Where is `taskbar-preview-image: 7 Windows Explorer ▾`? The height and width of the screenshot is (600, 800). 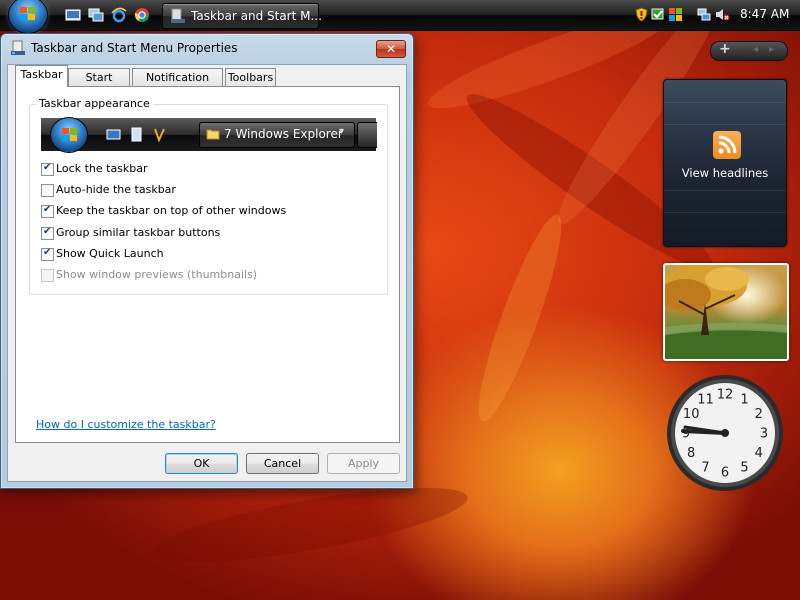 taskbar-preview-image: 7 Windows Explorer ▾ is located at coordinates (209, 135).